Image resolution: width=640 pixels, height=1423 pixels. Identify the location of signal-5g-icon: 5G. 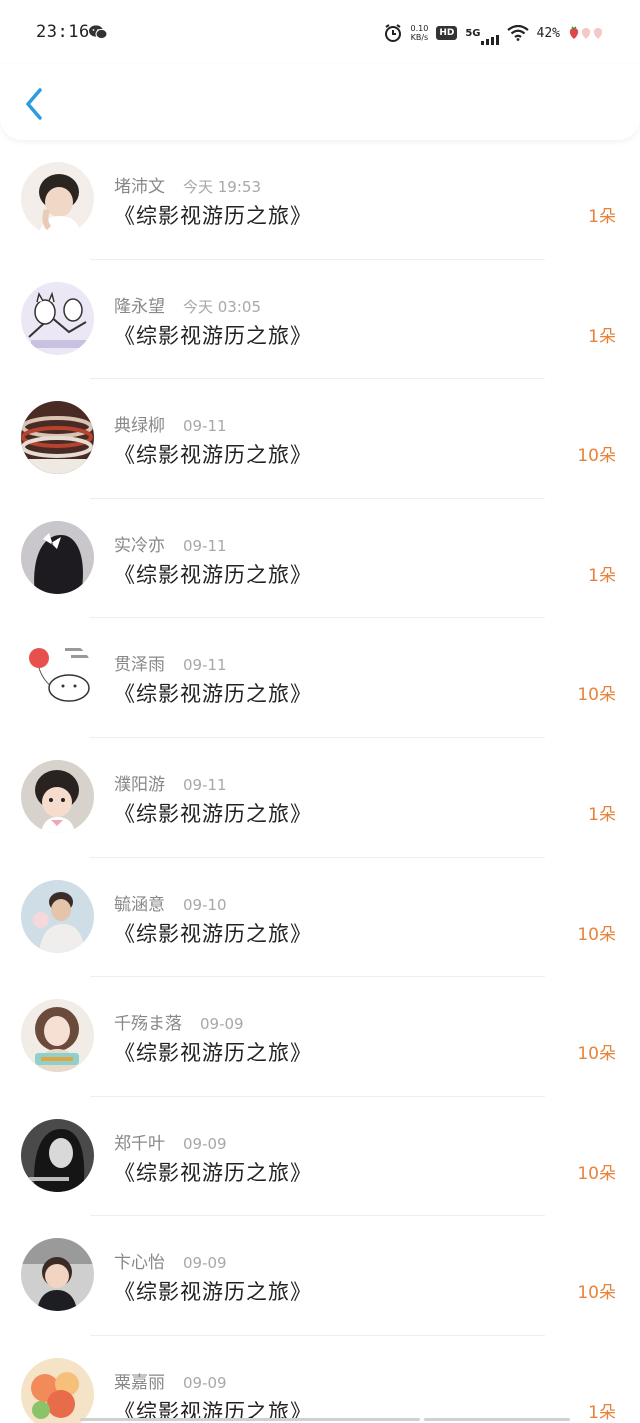
(482, 36).